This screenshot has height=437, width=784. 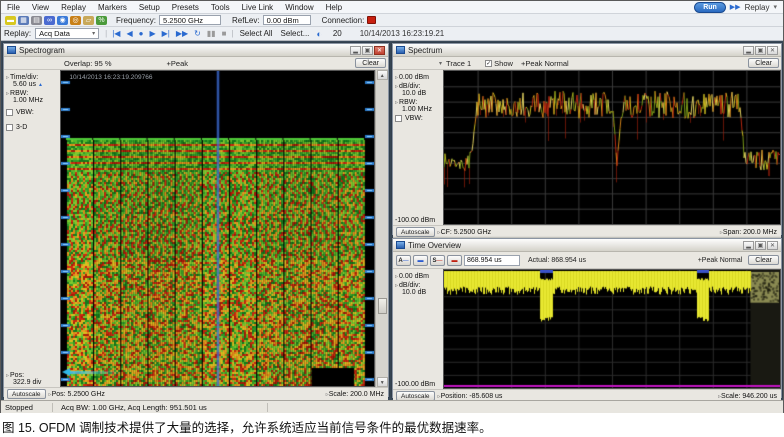 What do you see at coordinates (757, 7) in the screenshot?
I see `replay-button: Replay` at bounding box center [757, 7].